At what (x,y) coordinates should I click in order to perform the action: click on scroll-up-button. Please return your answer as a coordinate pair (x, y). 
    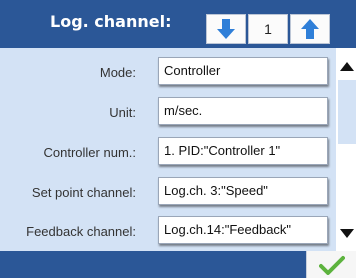
    Looking at the image, I should click on (346, 66).